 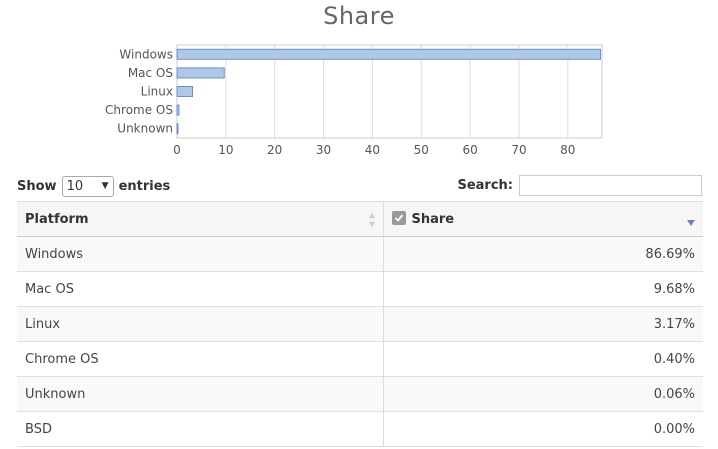 I want to click on x-tick-label: 60, so click(x=469, y=150).